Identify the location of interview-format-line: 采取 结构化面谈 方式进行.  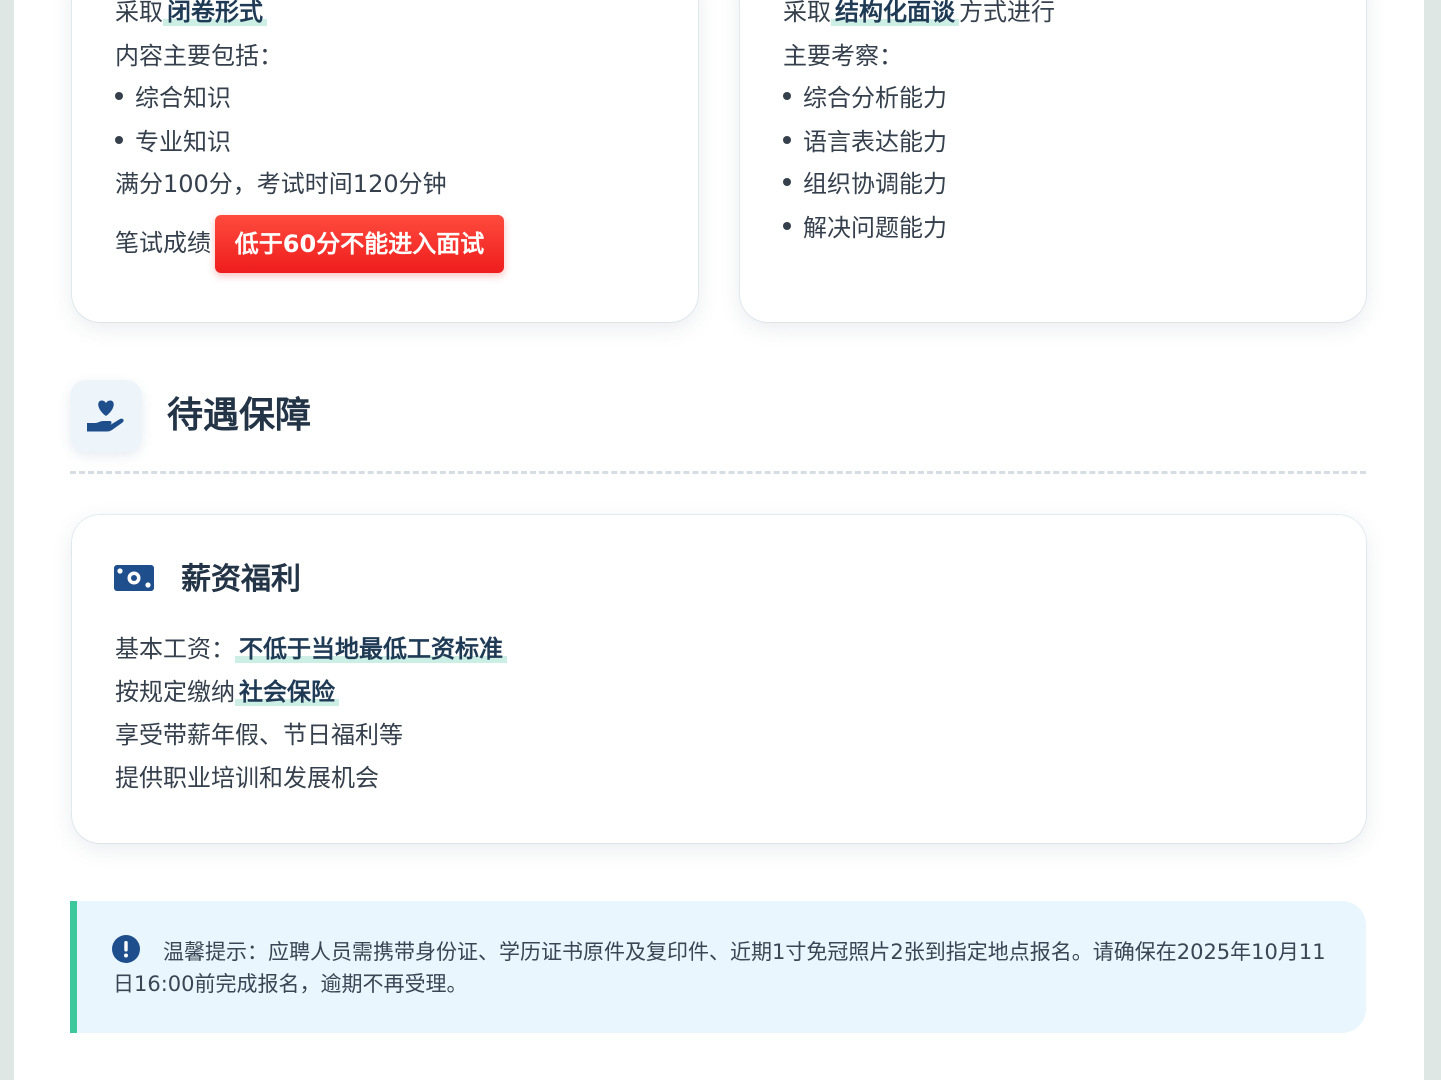
(919, 13).